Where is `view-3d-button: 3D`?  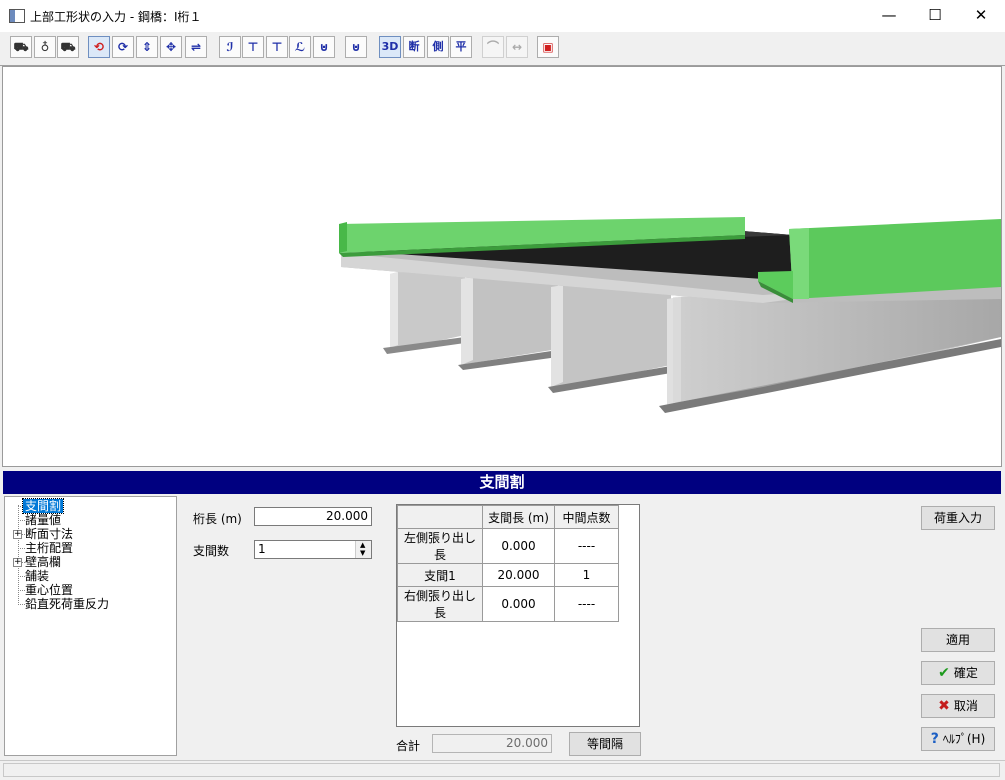 view-3d-button: 3D is located at coordinates (390, 47).